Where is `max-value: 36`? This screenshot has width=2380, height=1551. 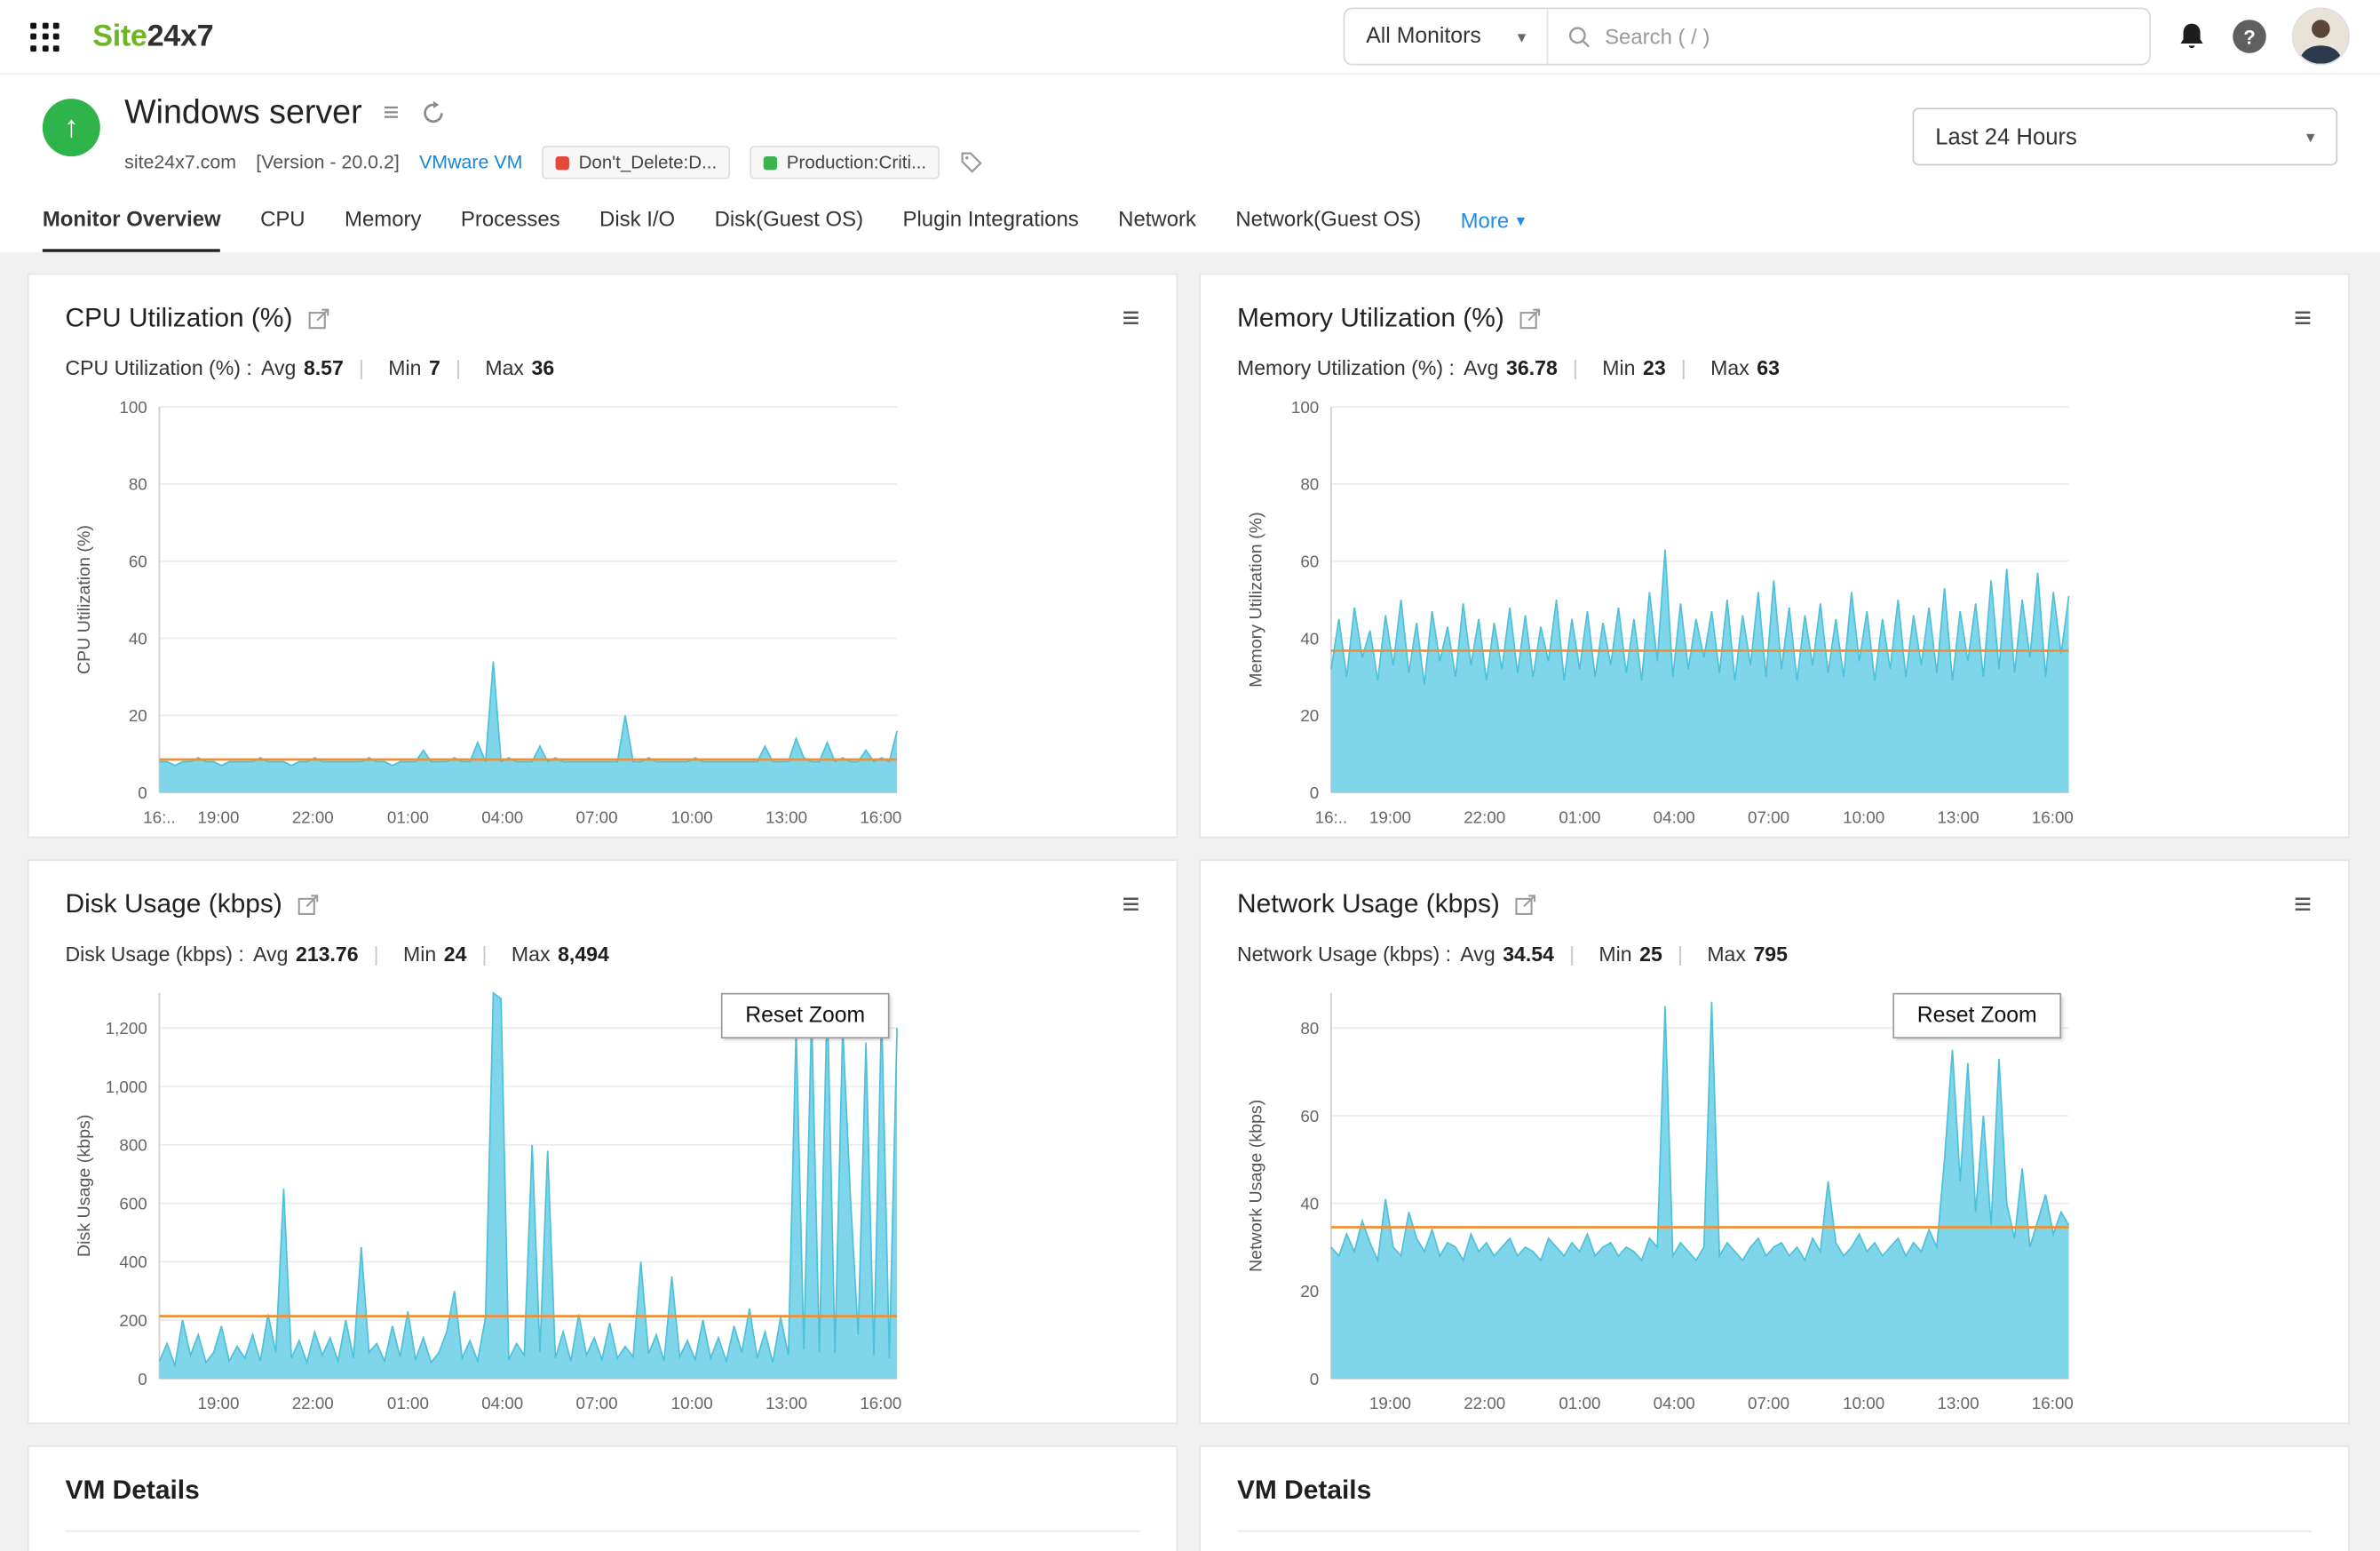 max-value: 36 is located at coordinates (543, 368).